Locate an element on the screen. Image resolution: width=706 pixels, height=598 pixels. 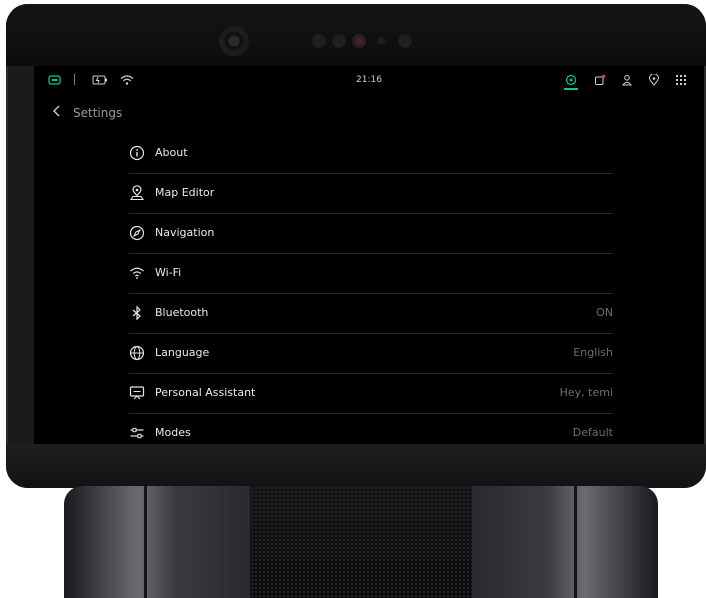
camera-lens is located at coordinates (234, 41).